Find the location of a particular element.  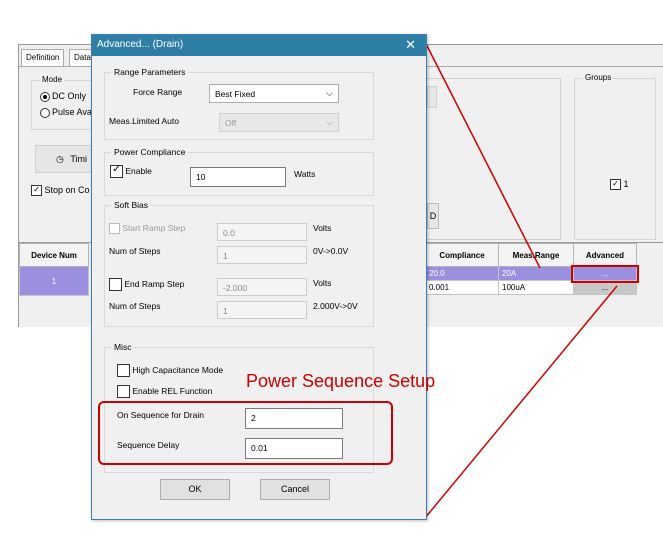

start-ramp-unit: Volts is located at coordinates (322, 228).